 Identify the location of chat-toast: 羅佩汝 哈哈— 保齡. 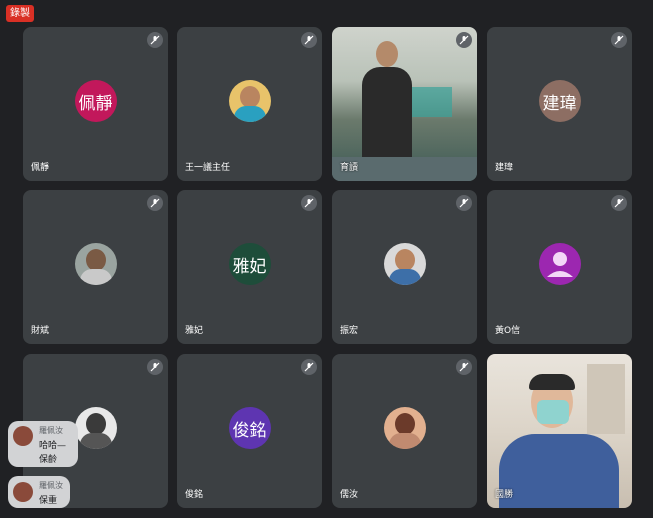
(43, 444).